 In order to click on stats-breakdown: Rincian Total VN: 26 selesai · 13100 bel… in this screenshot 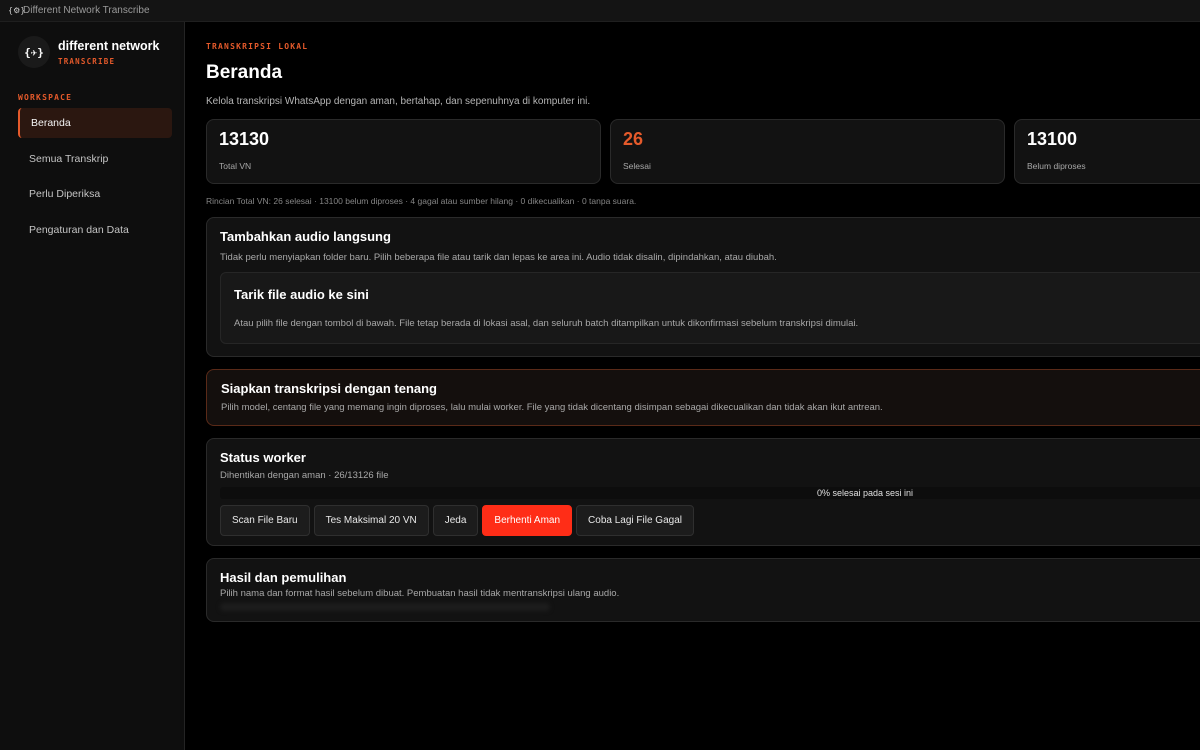, I will do `click(421, 201)`.